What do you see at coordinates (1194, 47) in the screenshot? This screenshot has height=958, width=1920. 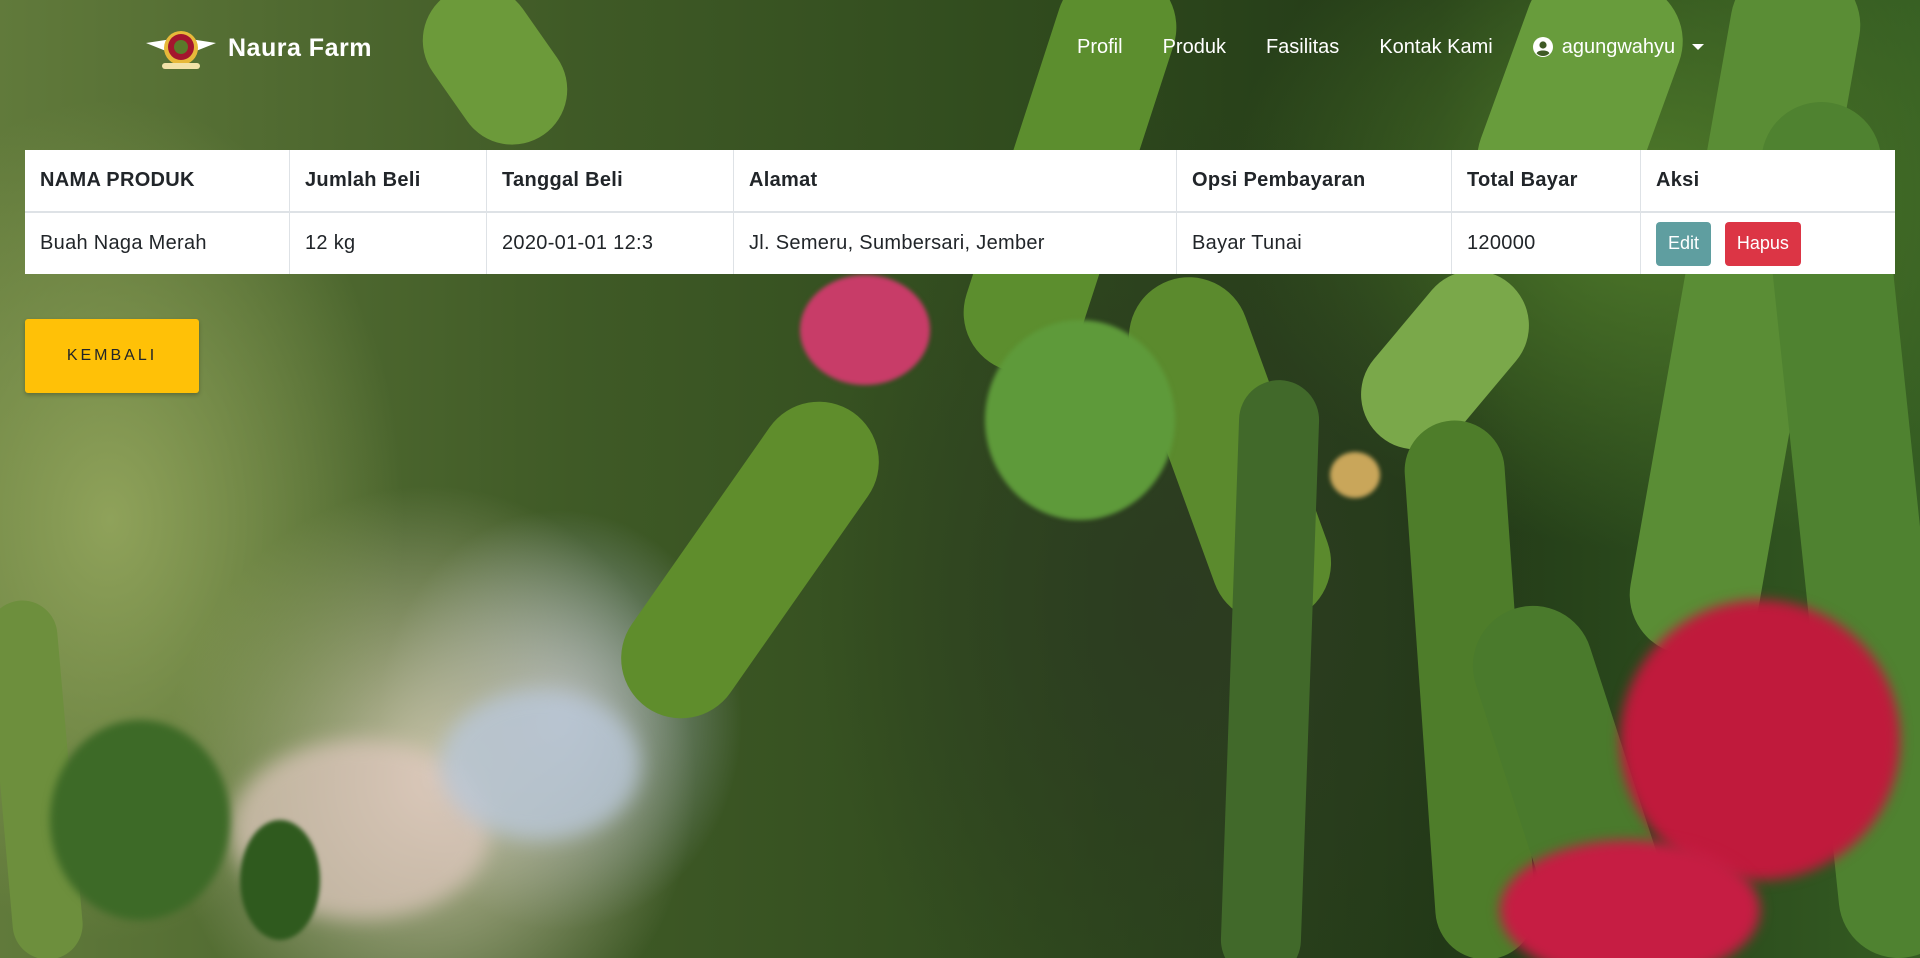 I see `nav-link-produk: Produk` at bounding box center [1194, 47].